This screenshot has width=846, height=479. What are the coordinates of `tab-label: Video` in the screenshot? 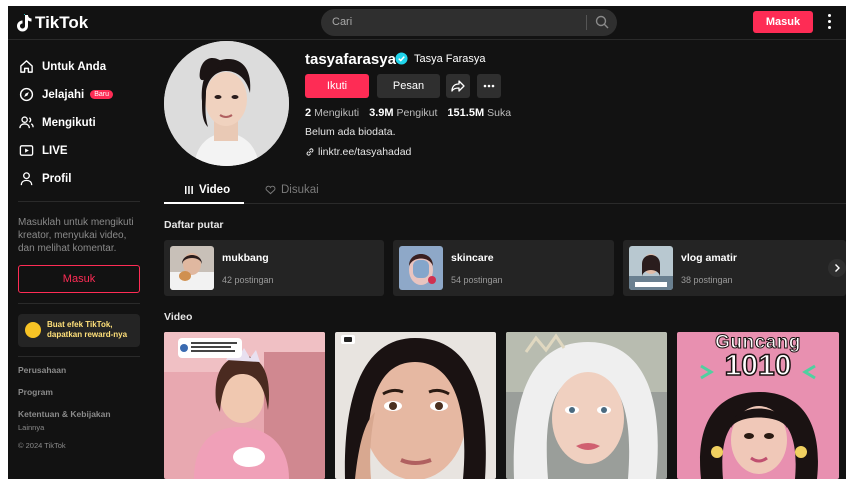 It's located at (215, 190).